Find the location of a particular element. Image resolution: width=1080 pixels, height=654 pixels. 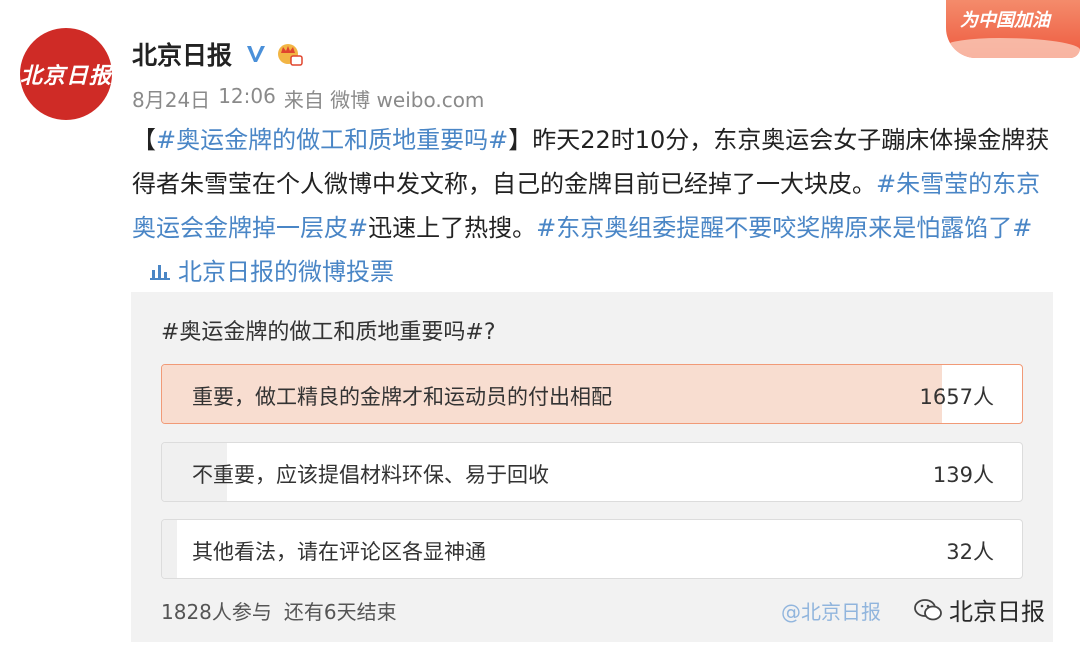

vote-link-label: 北京日报的微博投票 is located at coordinates (286, 272).